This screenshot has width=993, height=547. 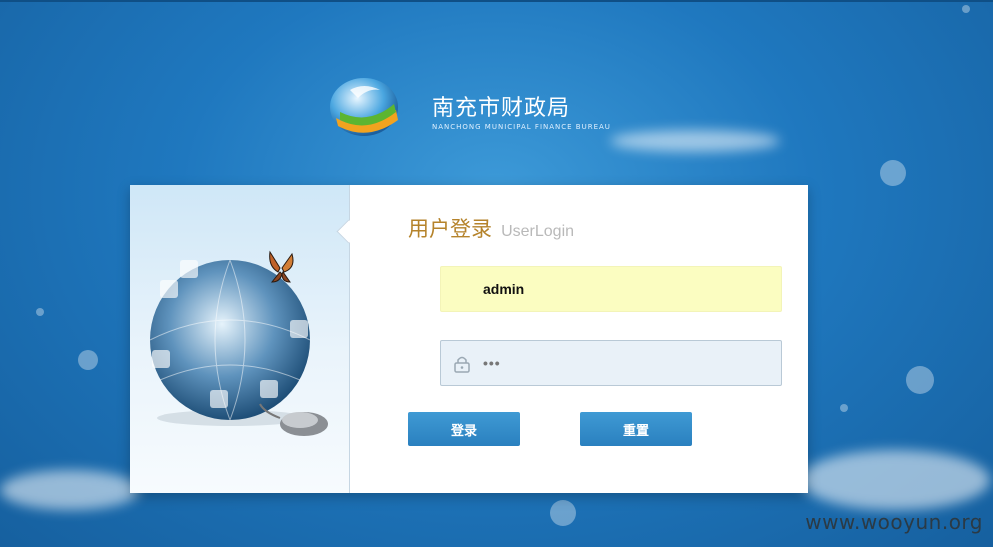 I want to click on login-title-english: UserLogin, so click(x=538, y=231).